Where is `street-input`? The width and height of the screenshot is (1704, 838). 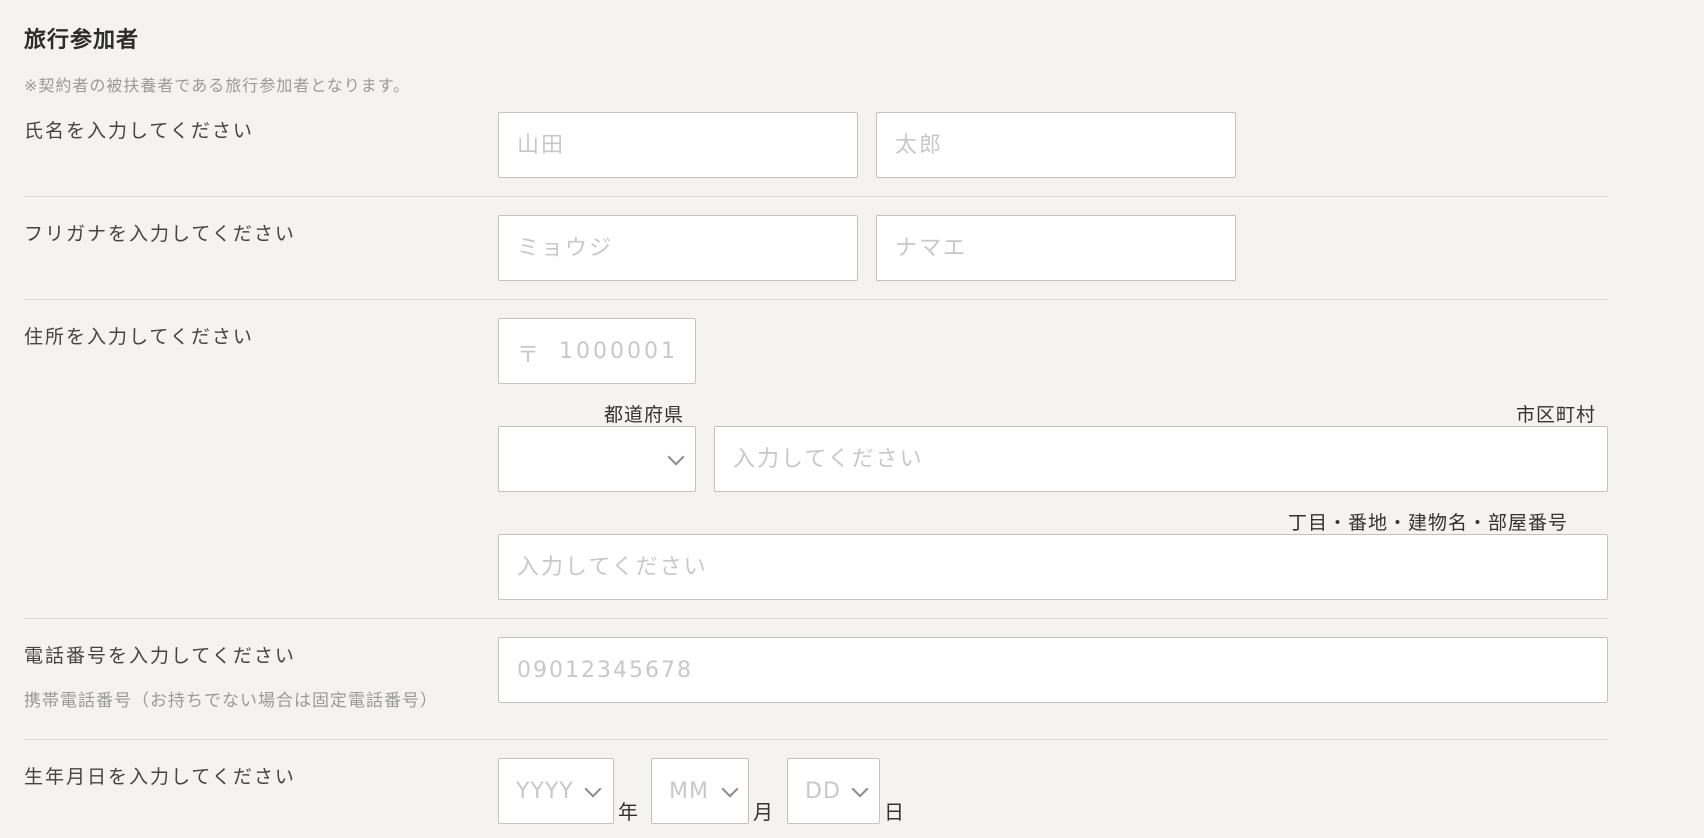
street-input is located at coordinates (1053, 567).